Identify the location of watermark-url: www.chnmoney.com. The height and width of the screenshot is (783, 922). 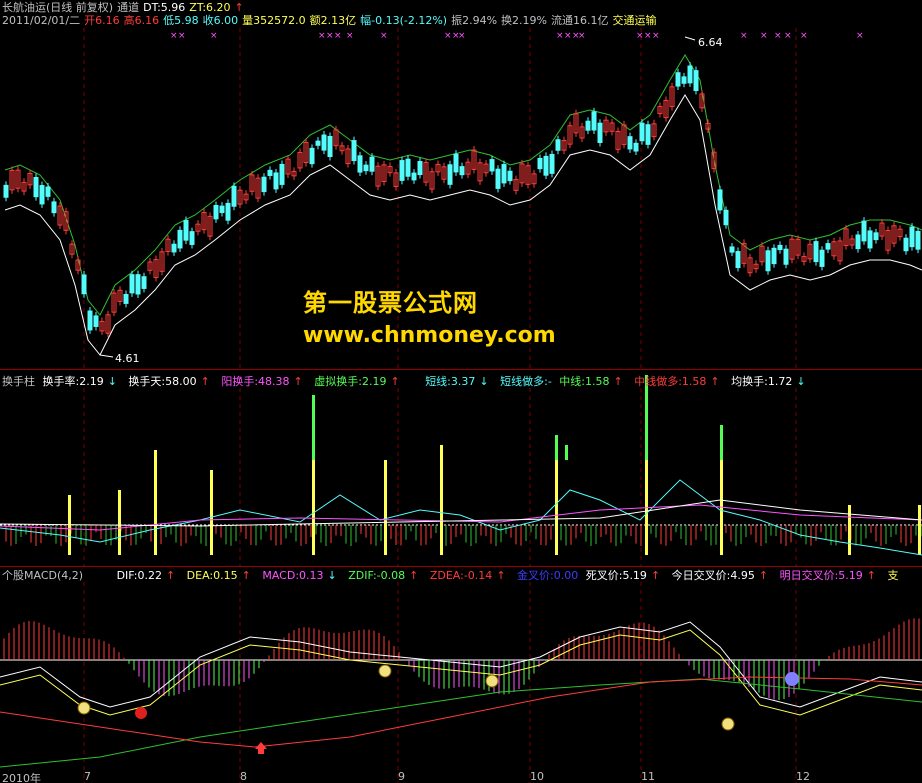
(429, 335).